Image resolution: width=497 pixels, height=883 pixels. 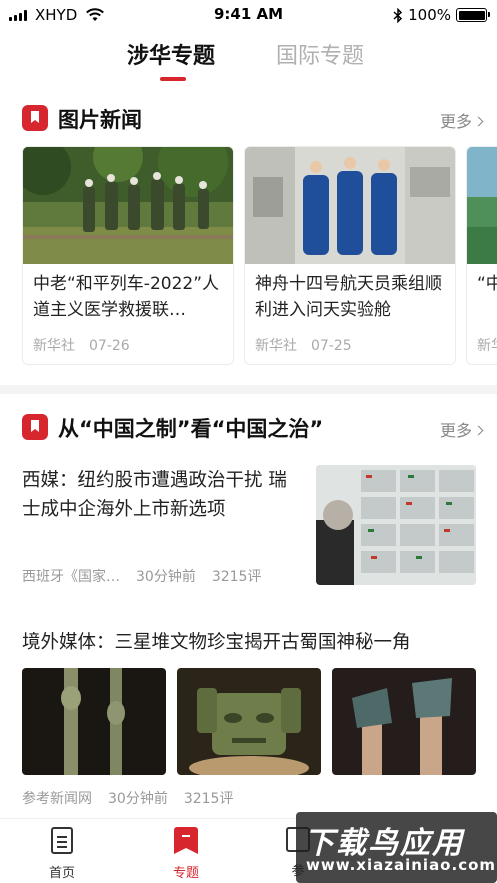 I want to click on card-date: 07-25, so click(x=331, y=346).